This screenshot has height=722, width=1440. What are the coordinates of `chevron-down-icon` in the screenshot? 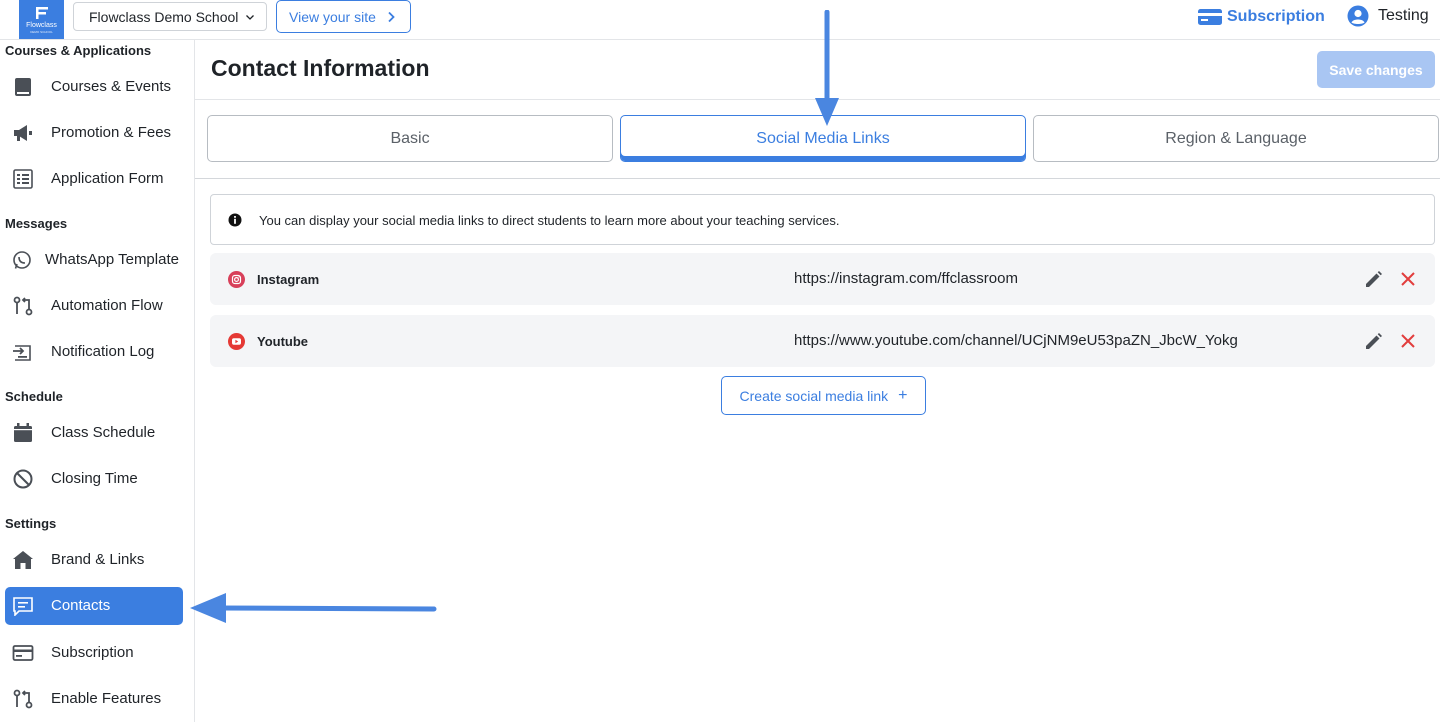 It's located at (250, 17).